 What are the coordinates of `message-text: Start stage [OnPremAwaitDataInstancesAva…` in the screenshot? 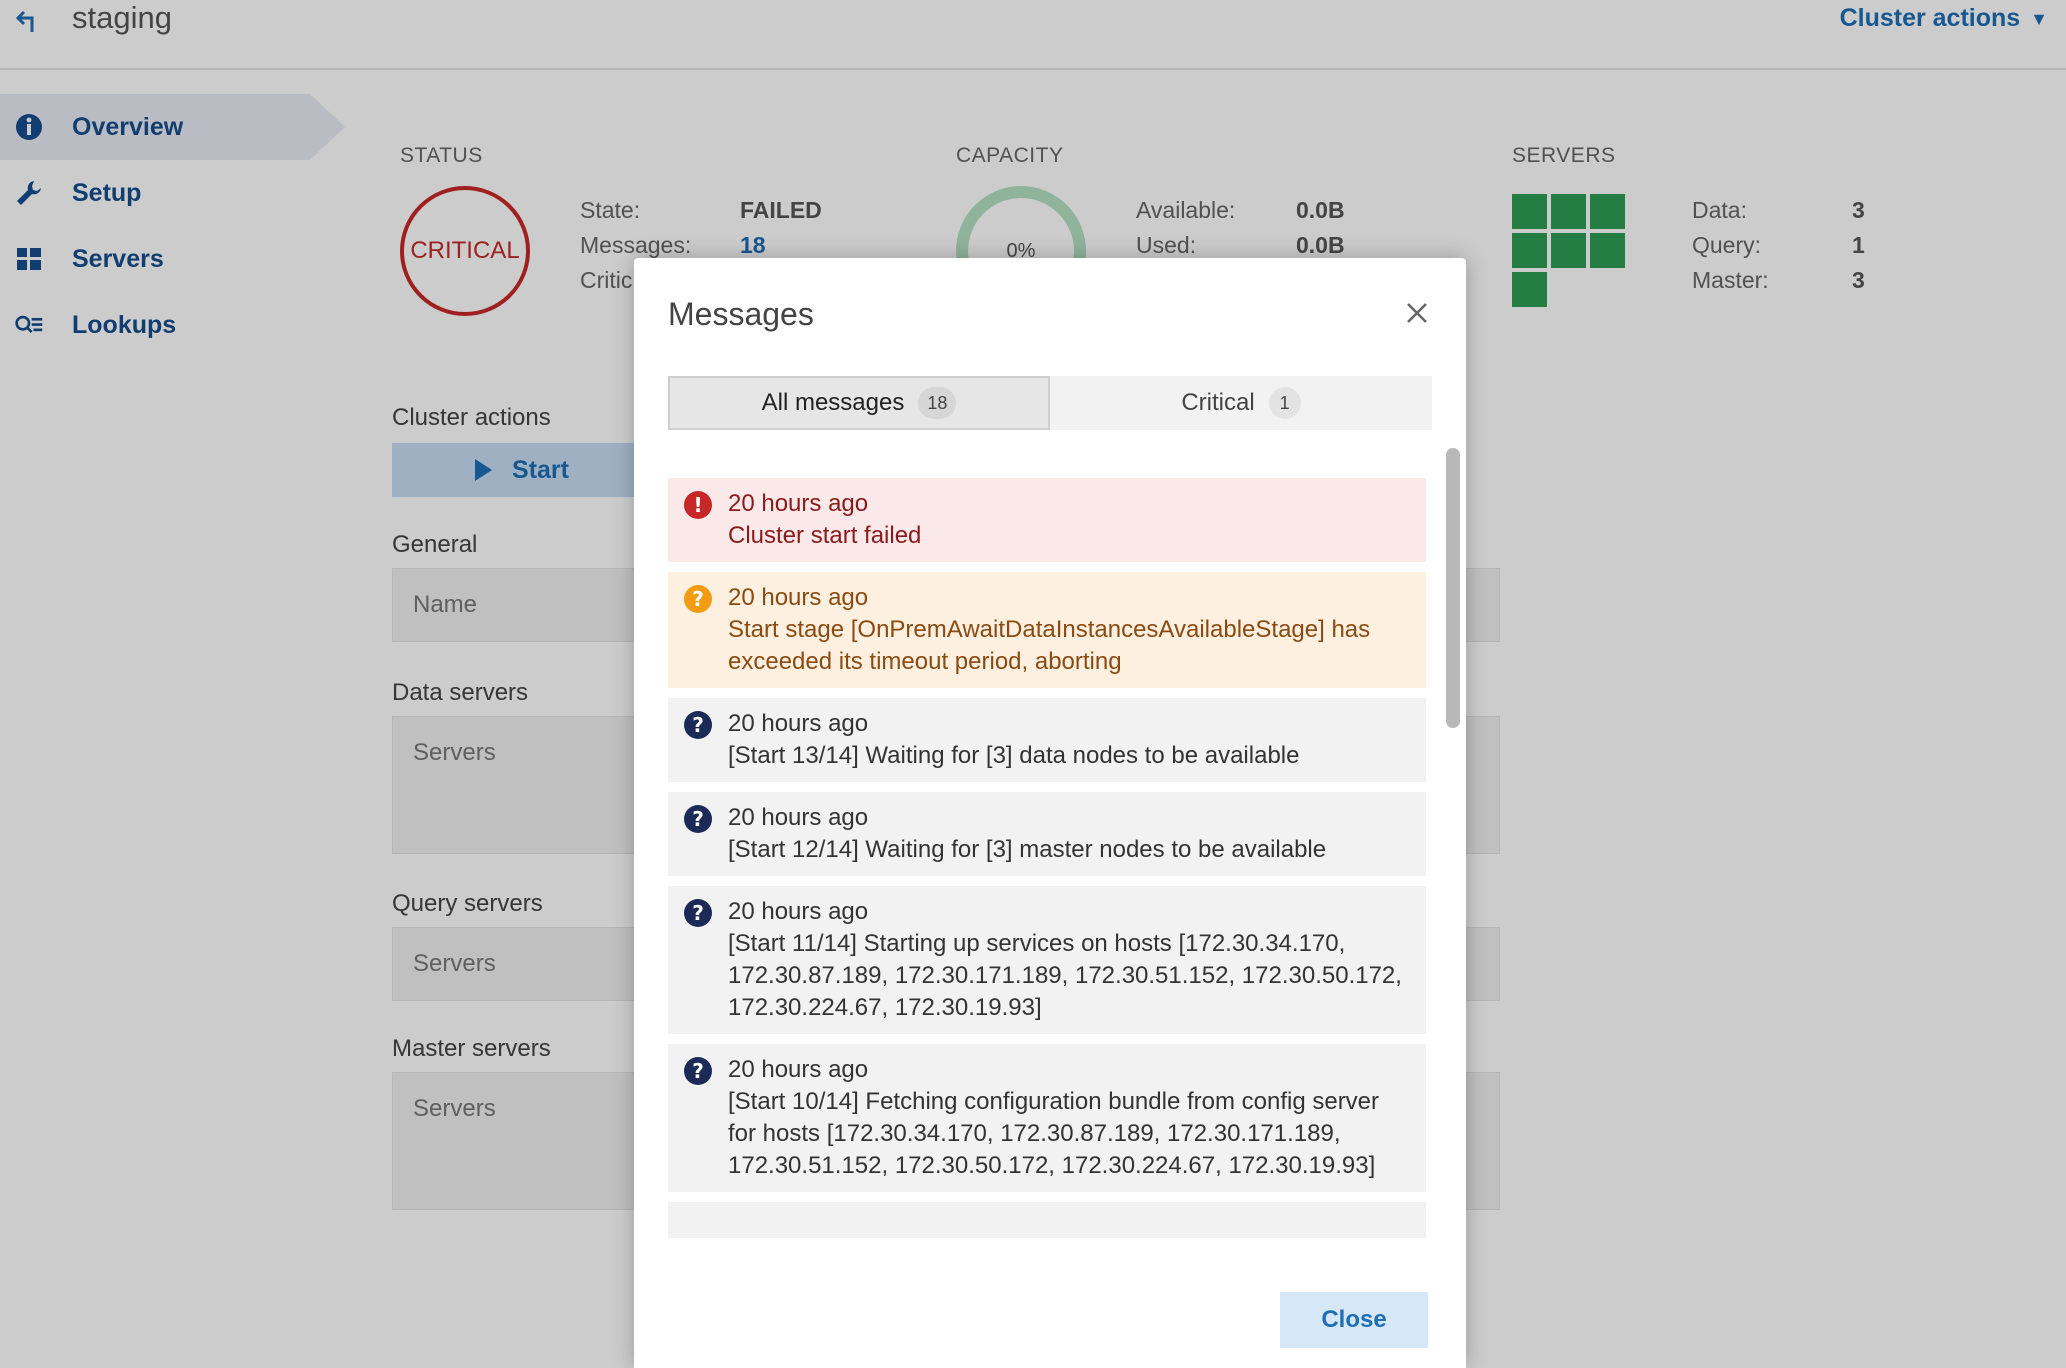 It's located at (1049, 645).